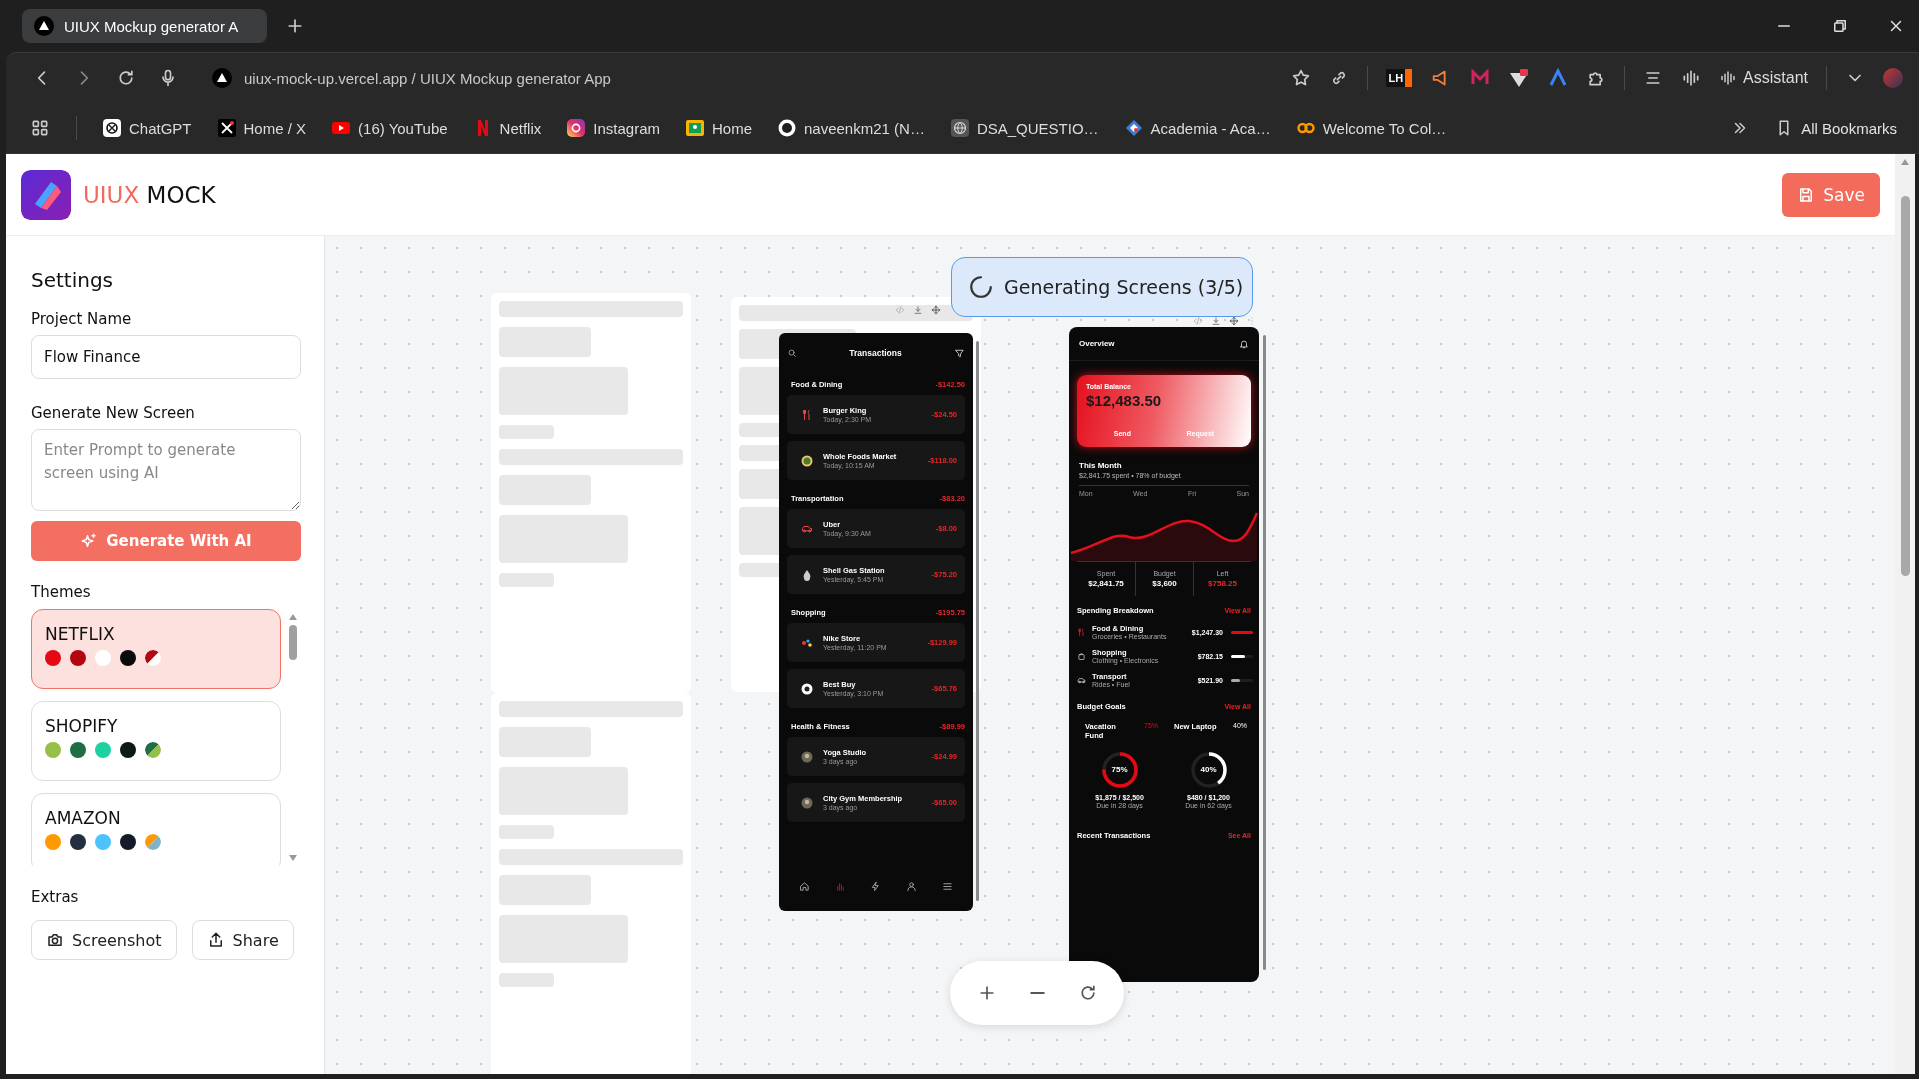 Image resolution: width=1919 pixels, height=1079 pixels. Describe the element at coordinates (1102, 287) in the screenshot. I see `status-badge: Generating Screens (3/5)` at that location.